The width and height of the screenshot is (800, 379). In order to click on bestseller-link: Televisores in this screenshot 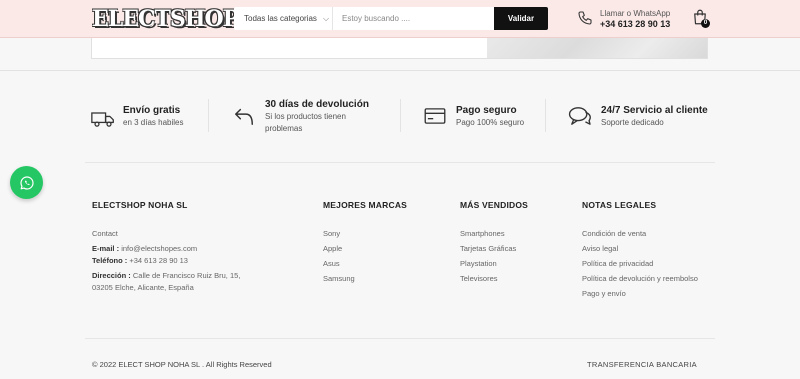, I will do `click(479, 278)`.